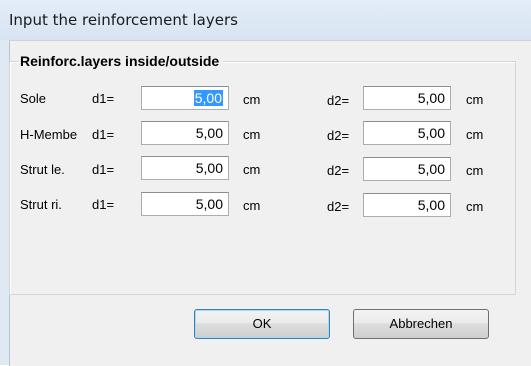 This screenshot has width=531, height=366. I want to click on sole-d2-input: 5,00, so click(407, 98).